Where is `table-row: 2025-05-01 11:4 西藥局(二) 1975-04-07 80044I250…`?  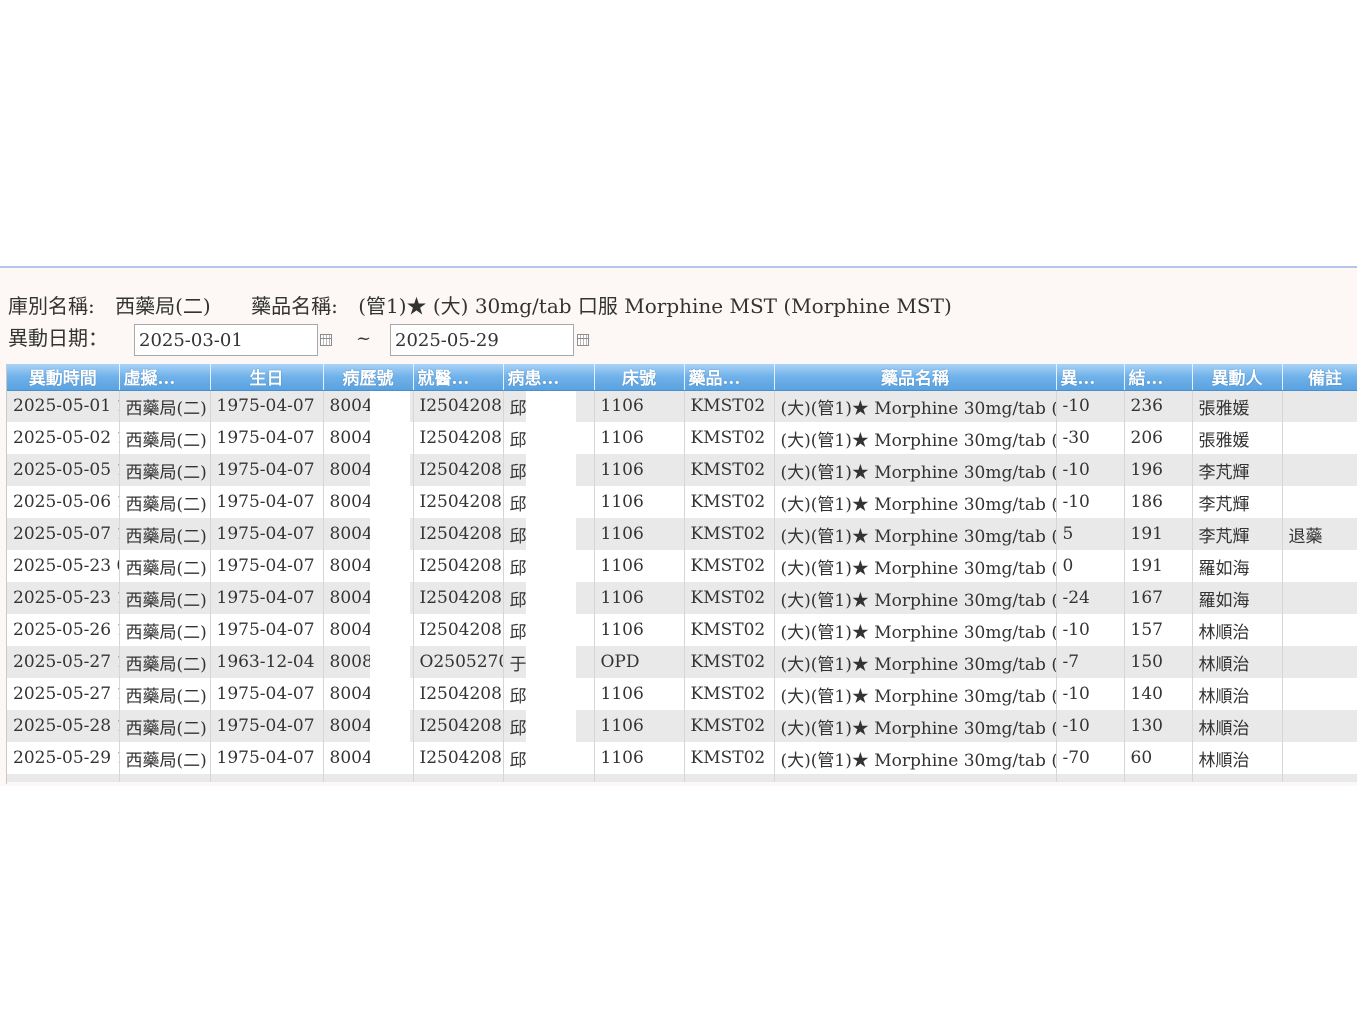 table-row: 2025-05-01 11:4 西藥局(二) 1975-04-07 80044I250… is located at coordinates (682, 406).